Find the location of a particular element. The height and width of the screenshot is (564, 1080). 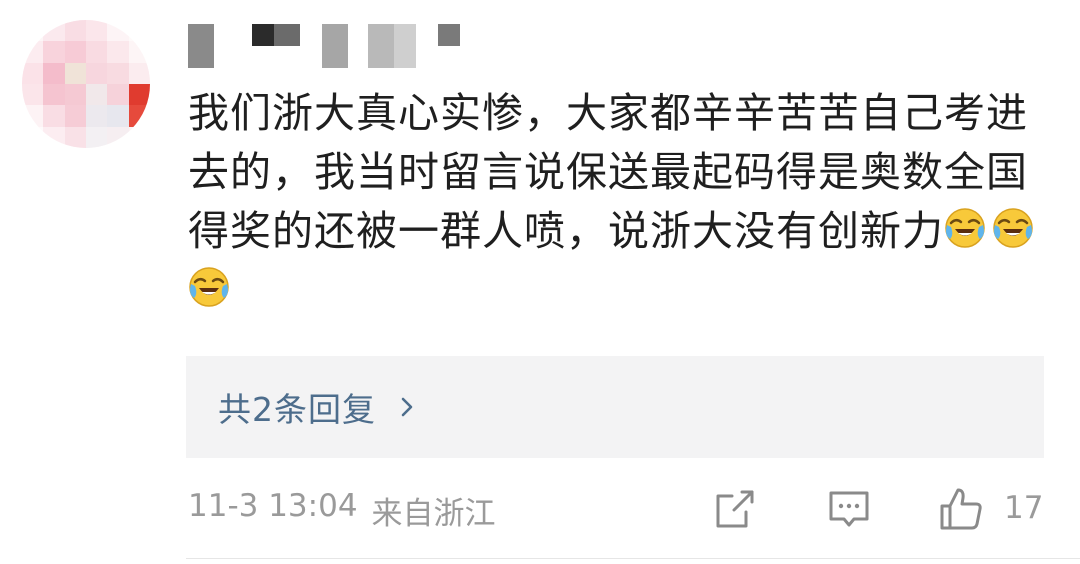

like-icon is located at coordinates (961, 509).